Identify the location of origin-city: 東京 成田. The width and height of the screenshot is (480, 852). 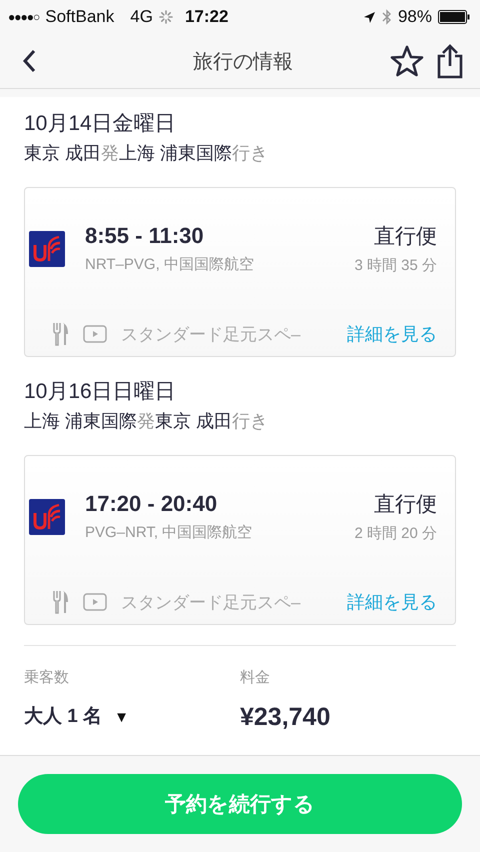
(63, 153).